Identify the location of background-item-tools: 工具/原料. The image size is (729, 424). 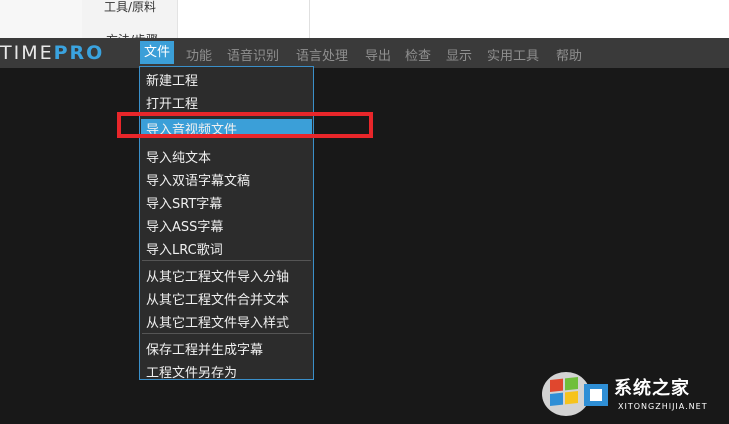
(130, 7).